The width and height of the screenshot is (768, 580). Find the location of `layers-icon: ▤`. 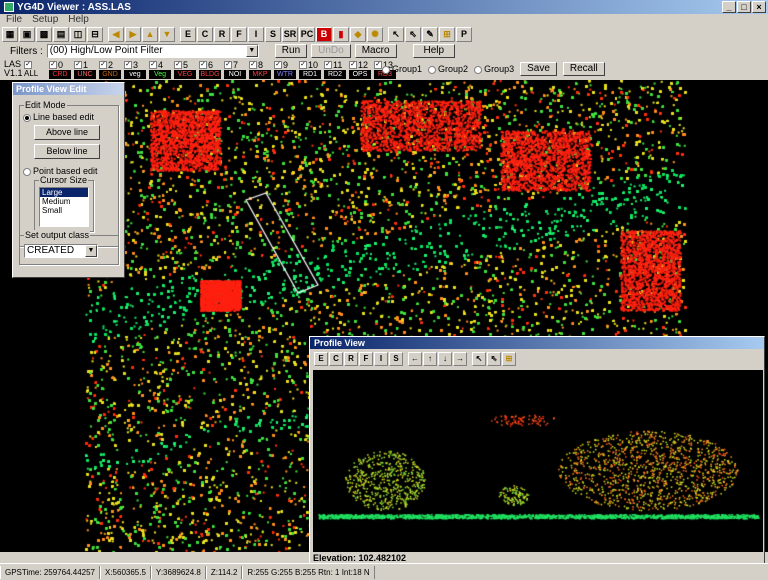

layers-icon: ▤ is located at coordinates (61, 34).